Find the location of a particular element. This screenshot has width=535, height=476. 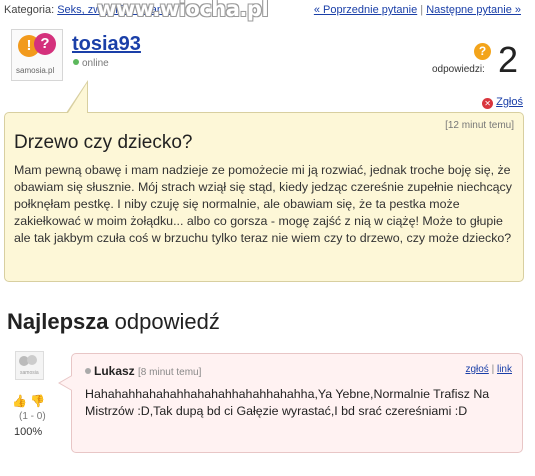

close-circle-icon: ✕ is located at coordinates (488, 103).